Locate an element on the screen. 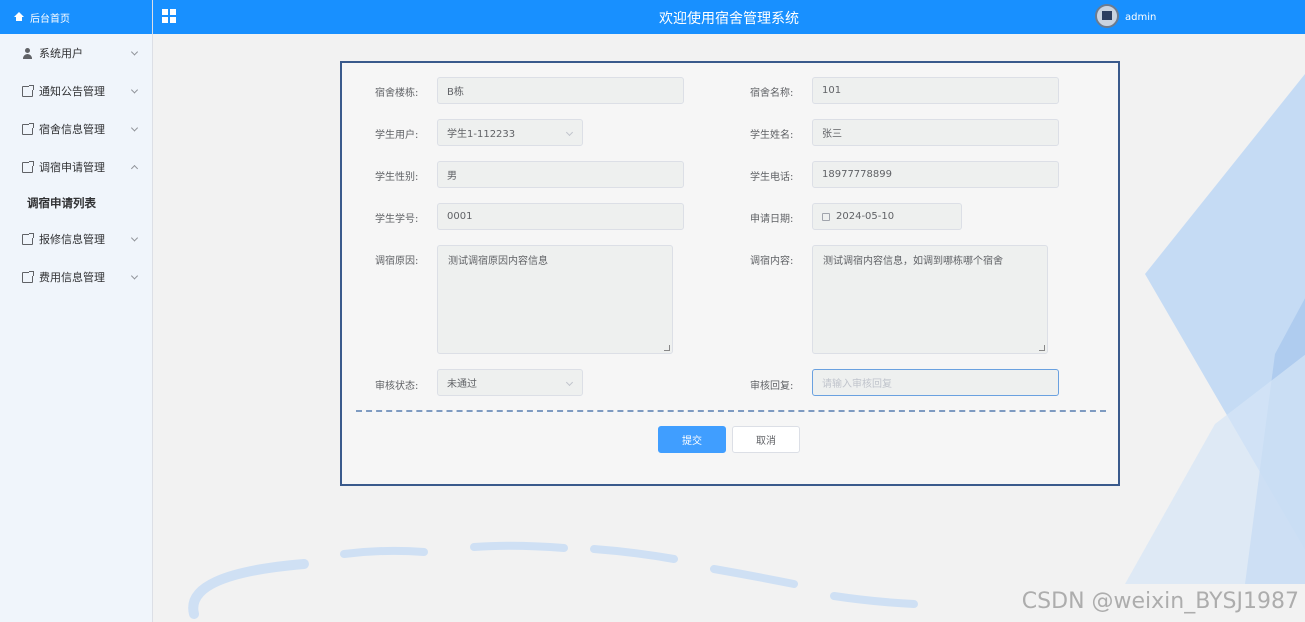 This screenshot has height=622, width=1305. sidebar-subitem-transfer-list: 调宿申请列表 is located at coordinates (76, 203).